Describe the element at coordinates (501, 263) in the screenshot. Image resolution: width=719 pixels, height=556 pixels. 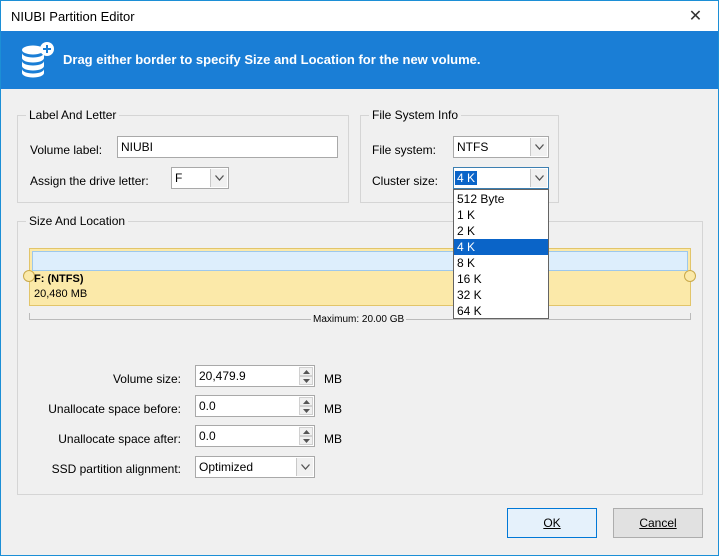
I see `cluster-option: 8 K` at that location.